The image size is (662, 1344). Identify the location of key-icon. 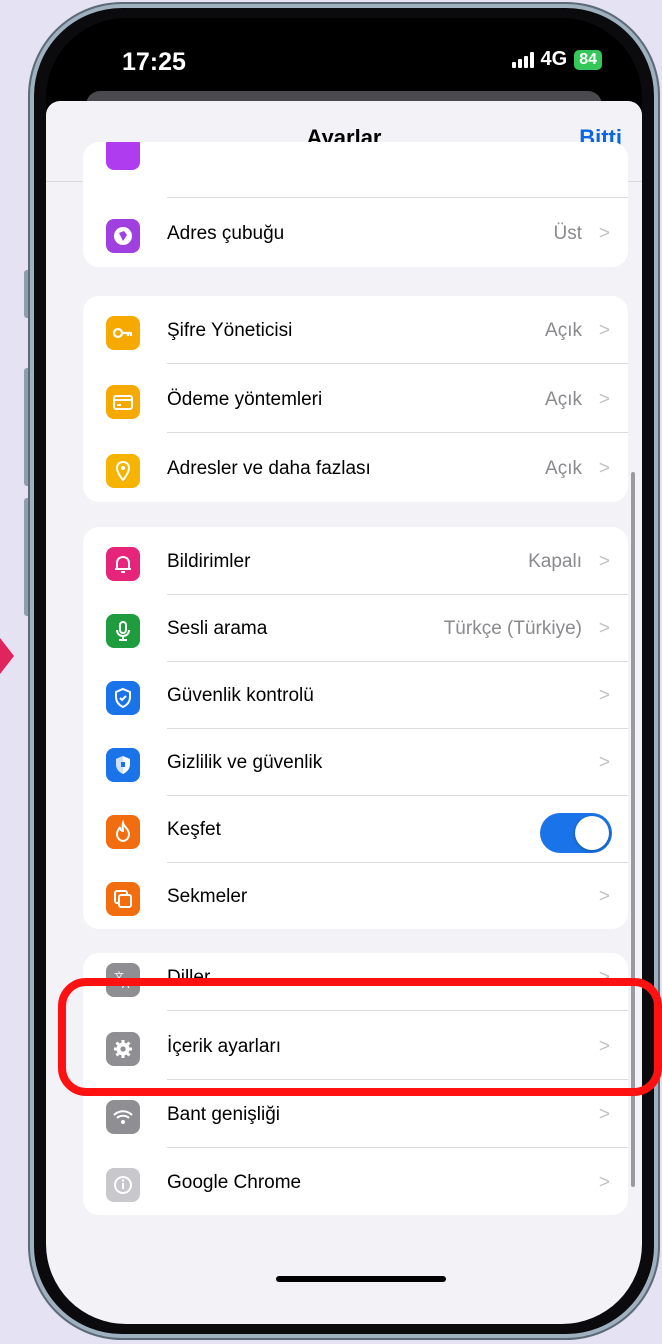
(123, 333).